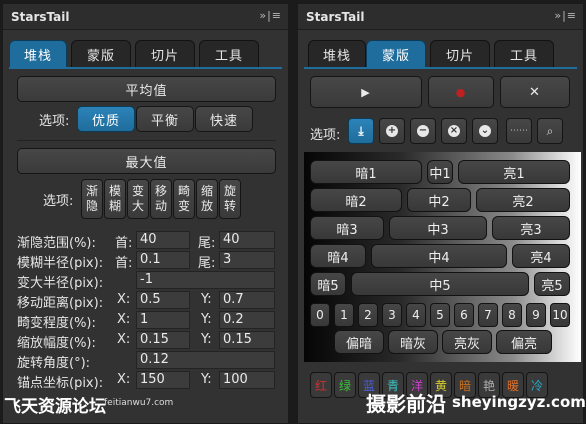 Image resolution: width=586 pixels, height=424 pixels. What do you see at coordinates (206, 319) in the screenshot?
I see `distort-y-label: Y:` at bounding box center [206, 319].